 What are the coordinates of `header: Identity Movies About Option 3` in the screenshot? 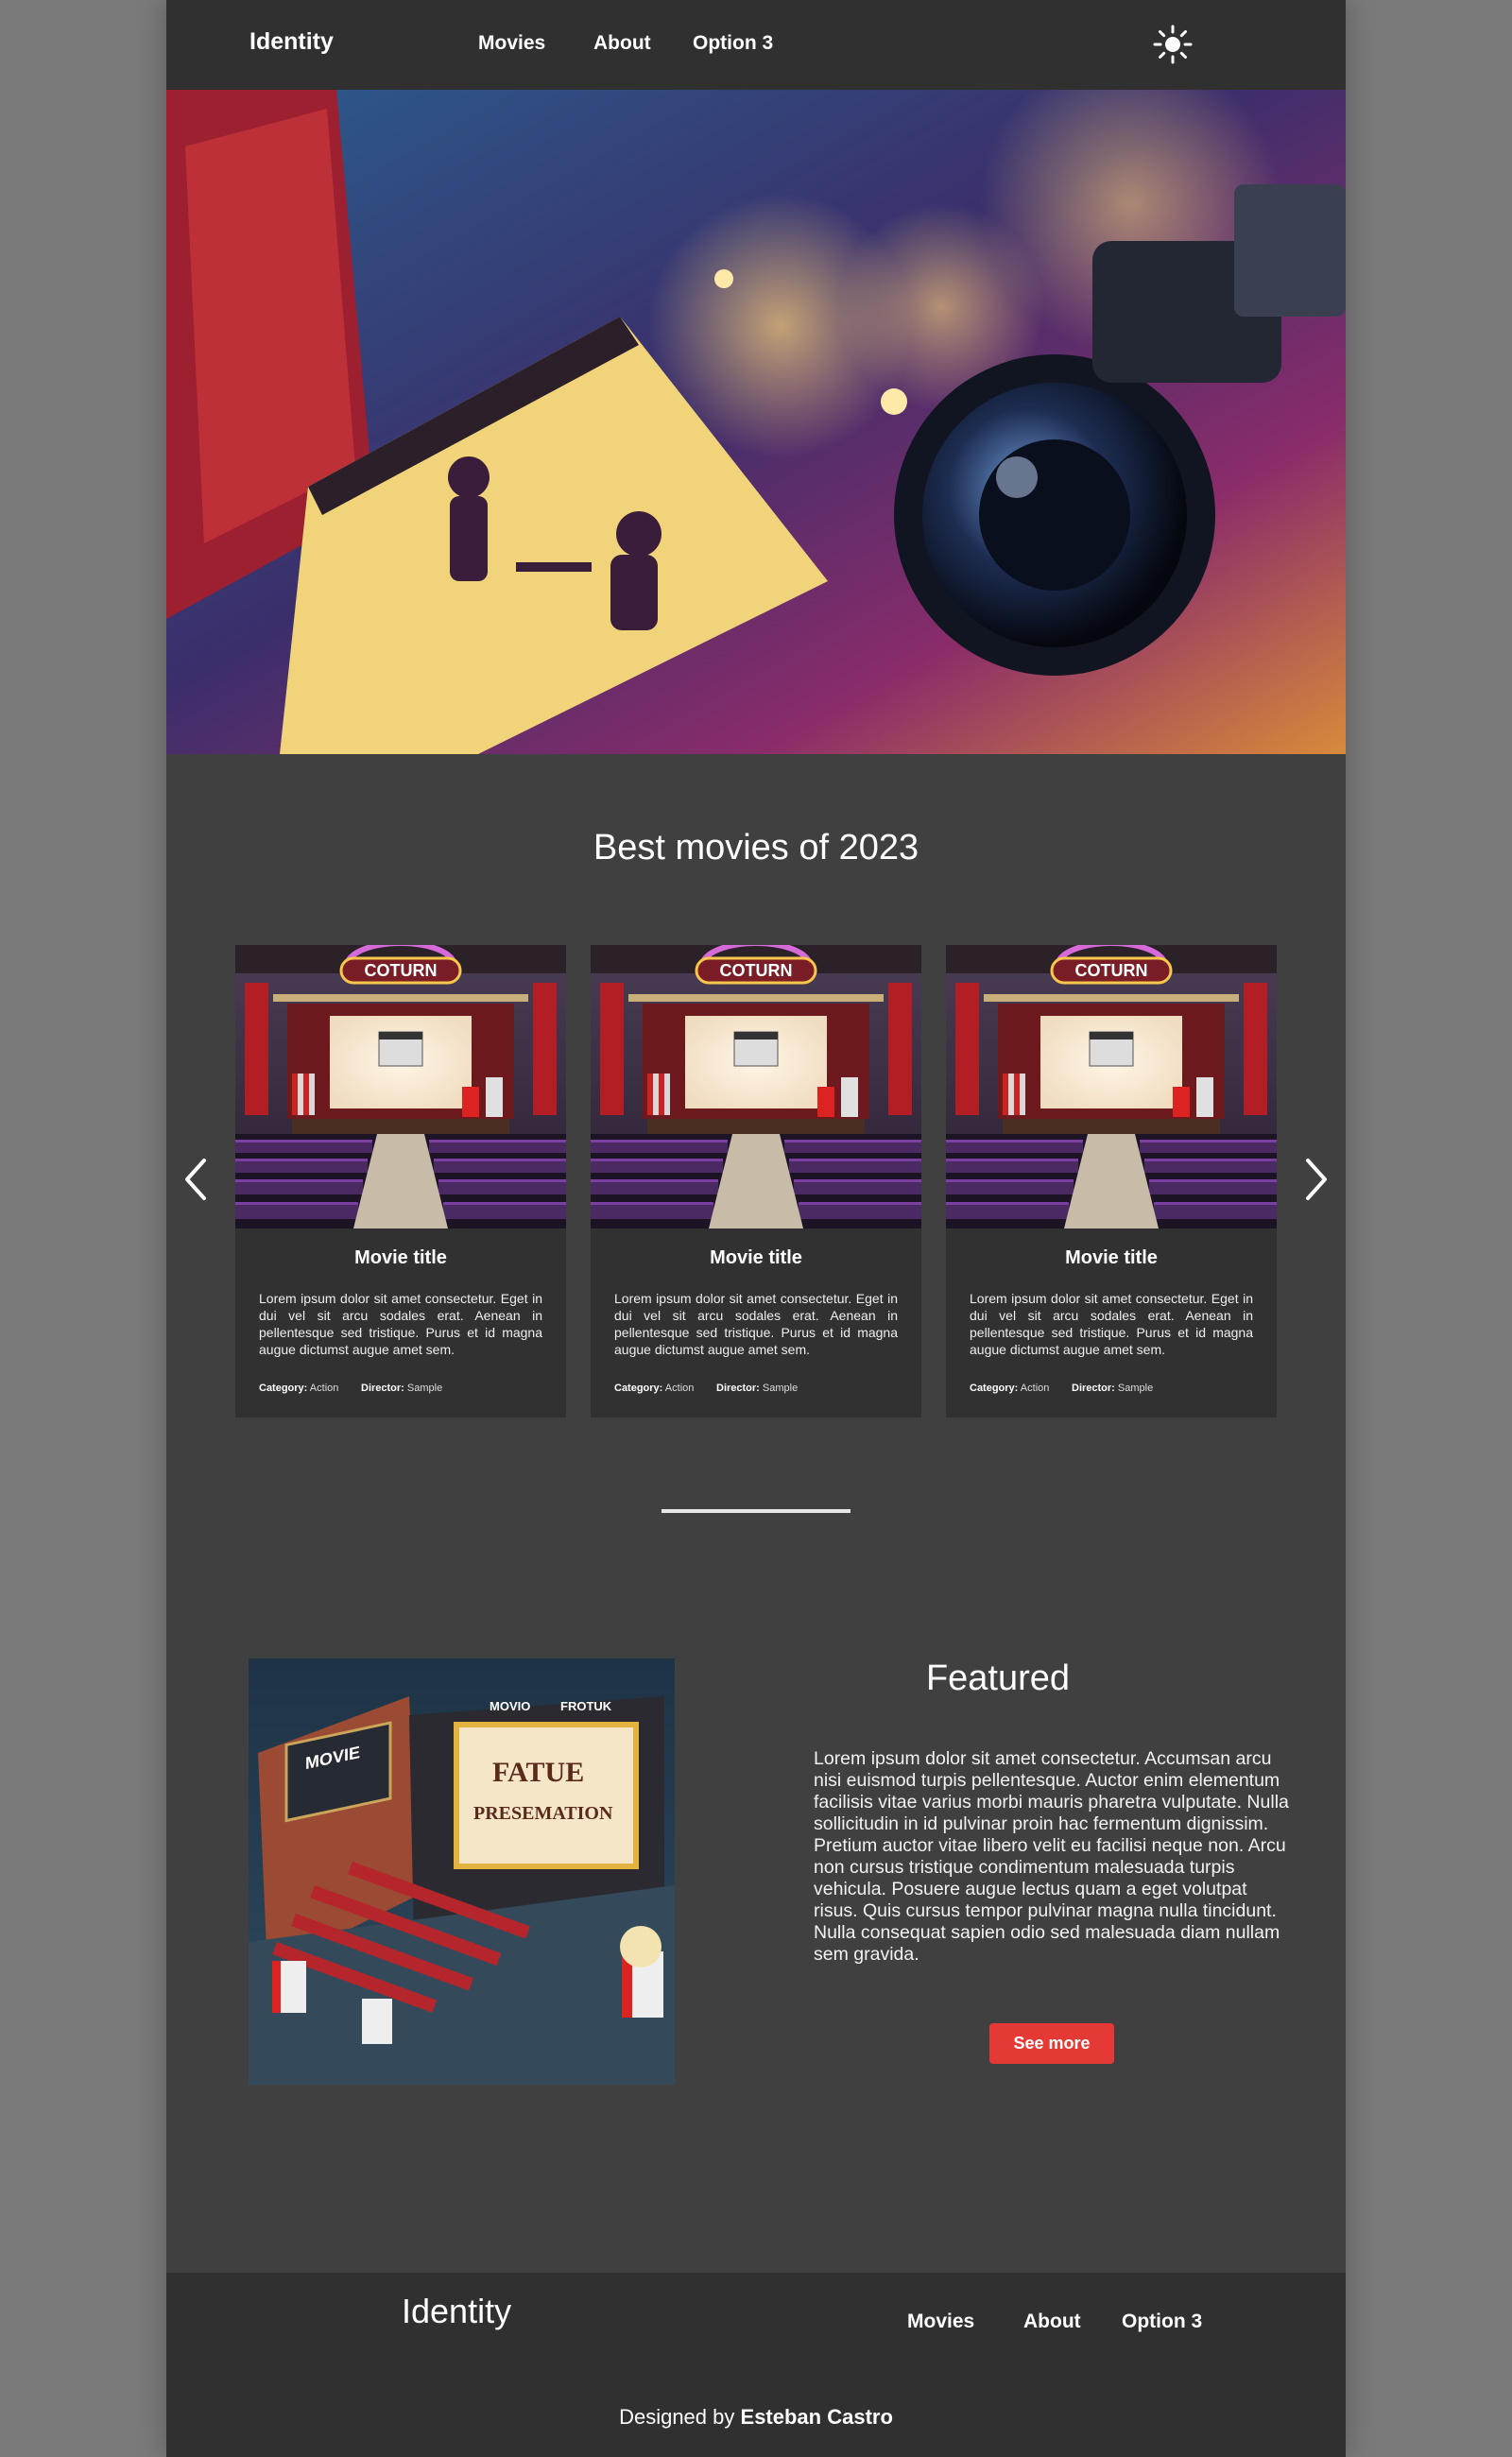 It's located at (756, 45).